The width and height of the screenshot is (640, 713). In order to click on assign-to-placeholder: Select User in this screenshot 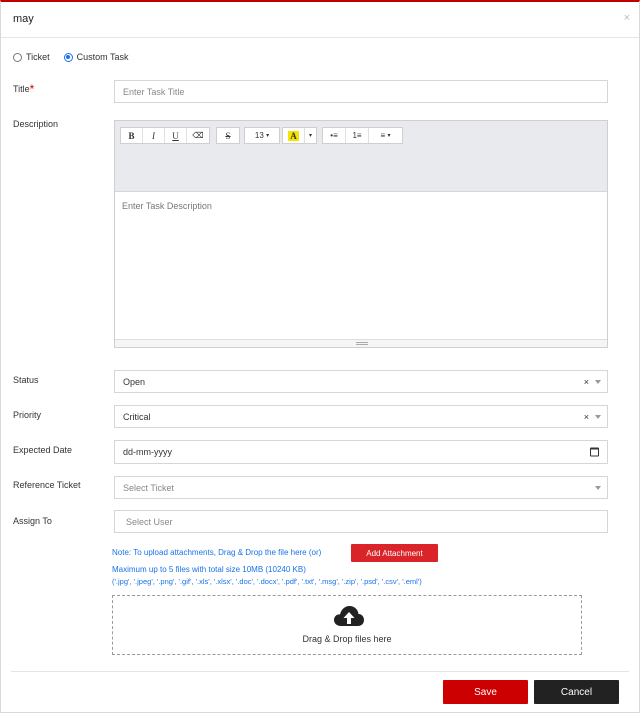, I will do `click(149, 521)`.